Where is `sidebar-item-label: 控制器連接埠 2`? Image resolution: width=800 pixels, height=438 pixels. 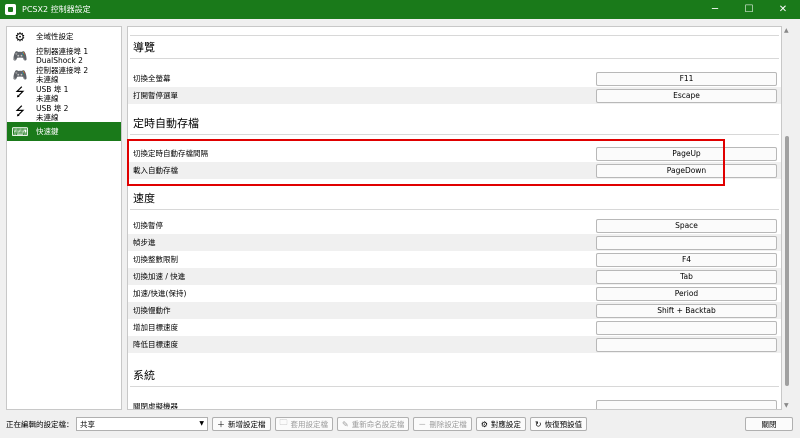
sidebar-item-label: 控制器連接埠 2 is located at coordinates (62, 70).